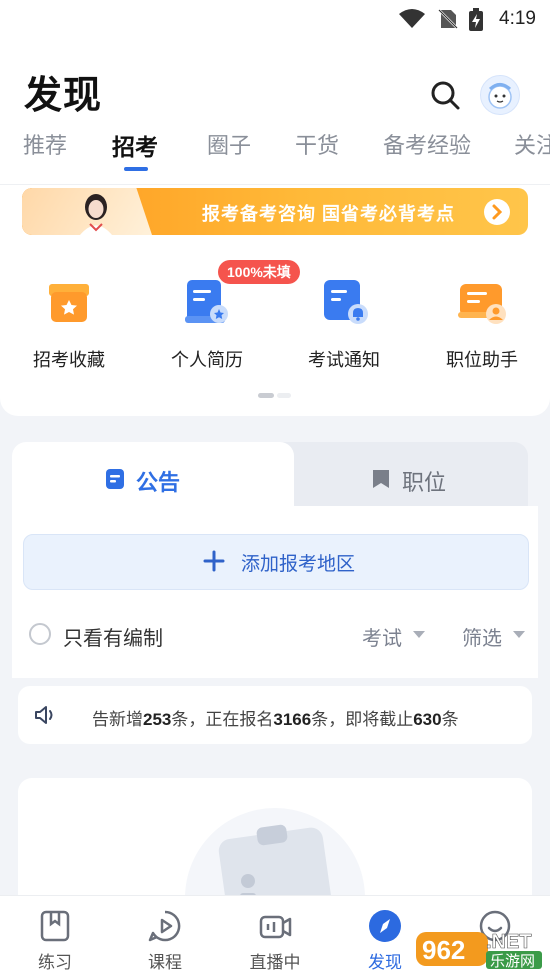 Image resolution: width=550 pixels, height=980 pixels. What do you see at coordinates (482, 636) in the screenshot?
I see `filter-dropdown: 筛选` at bounding box center [482, 636].